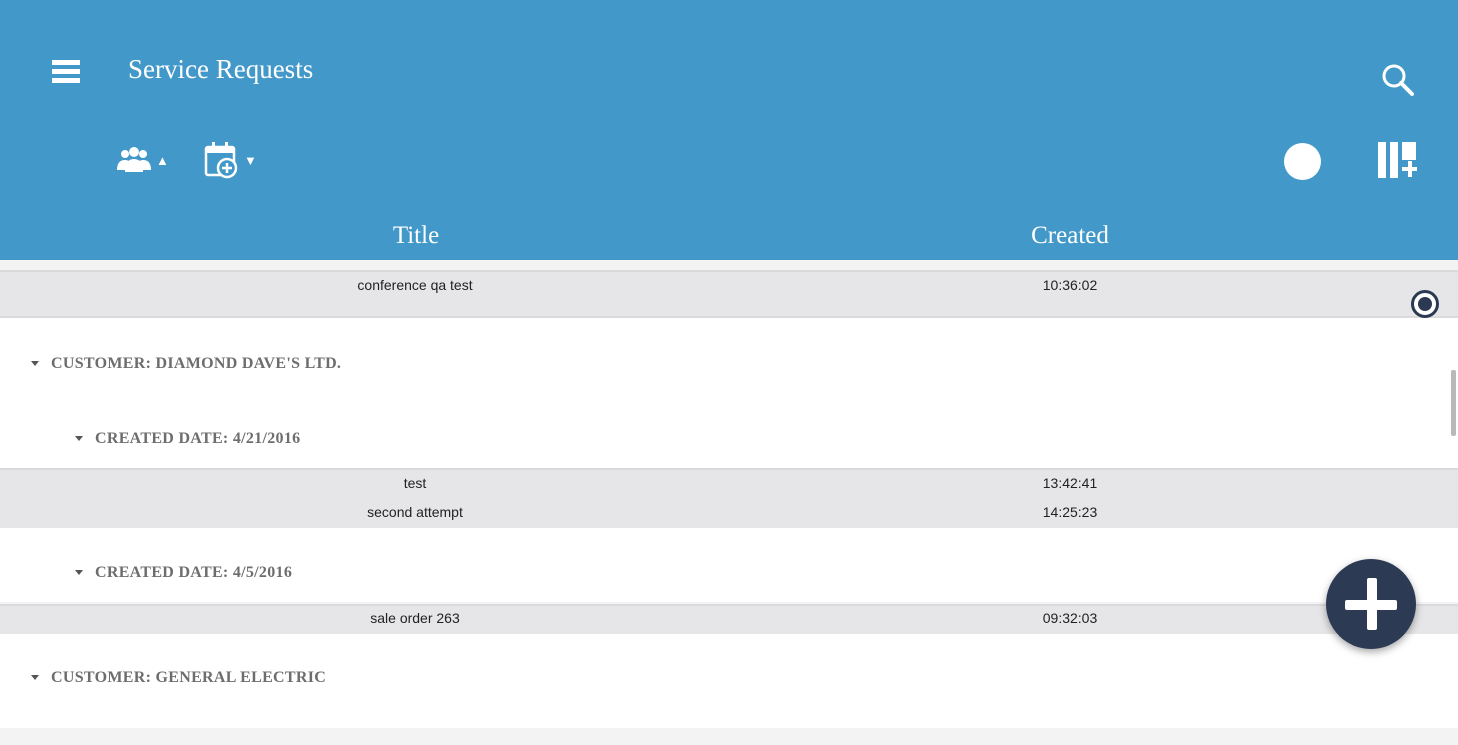 This screenshot has width=1458, height=745. Describe the element at coordinates (1371, 604) in the screenshot. I see `add-request-button` at that location.